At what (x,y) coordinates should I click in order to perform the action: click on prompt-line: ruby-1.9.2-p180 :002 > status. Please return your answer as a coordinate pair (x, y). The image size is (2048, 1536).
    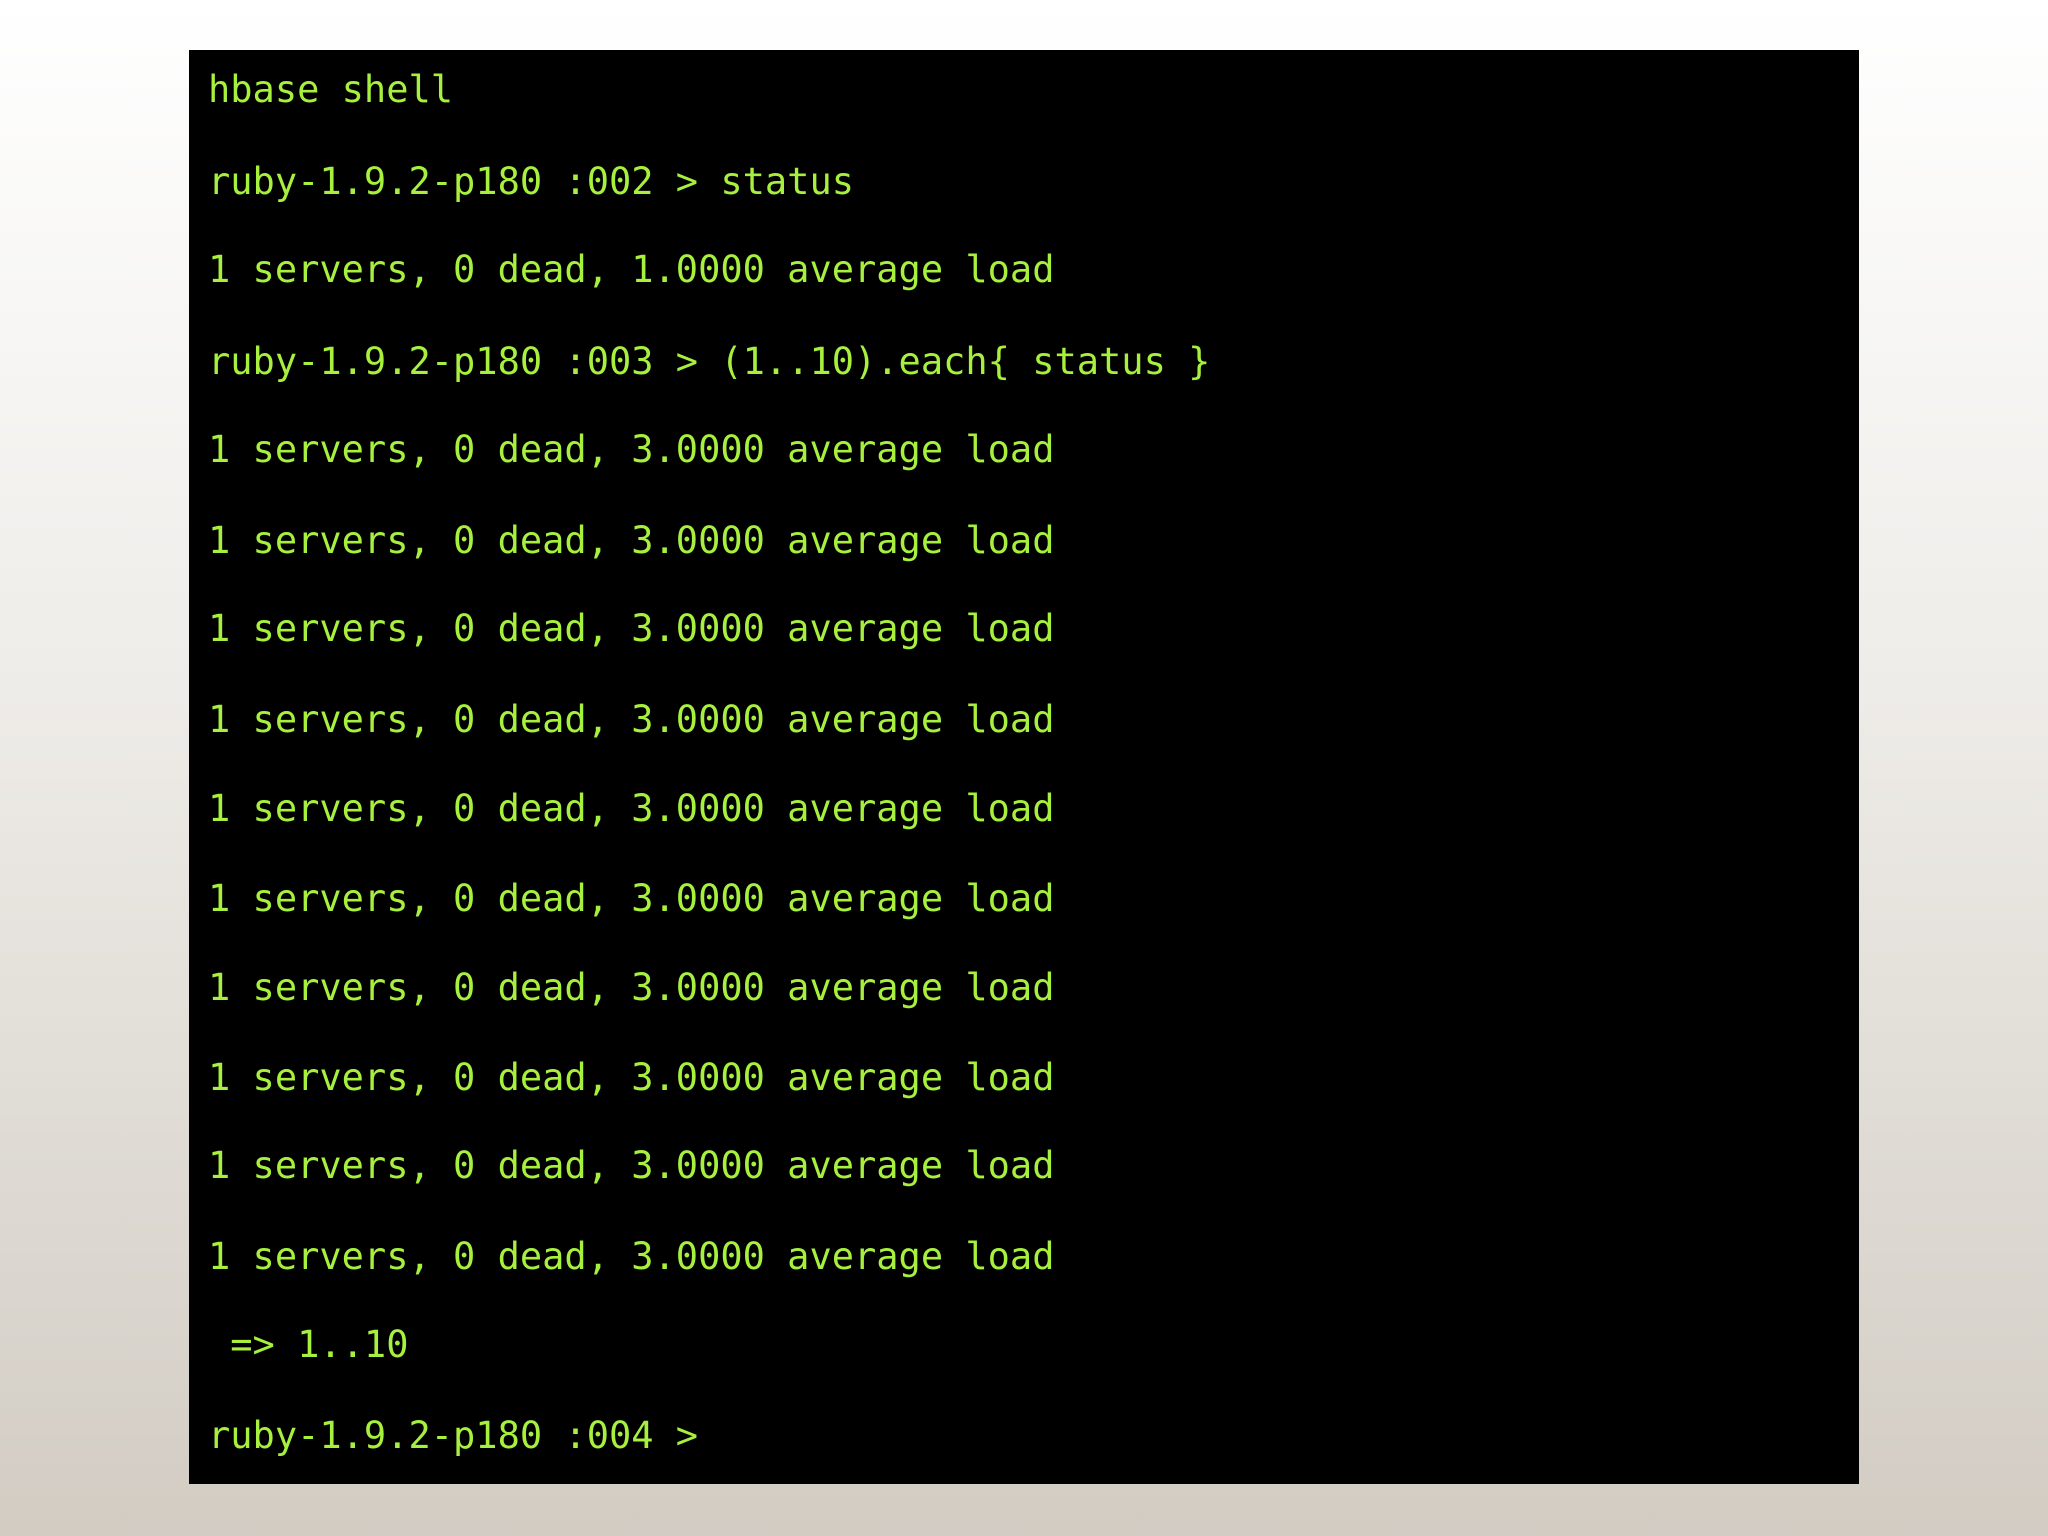
    Looking at the image, I should click on (531, 181).